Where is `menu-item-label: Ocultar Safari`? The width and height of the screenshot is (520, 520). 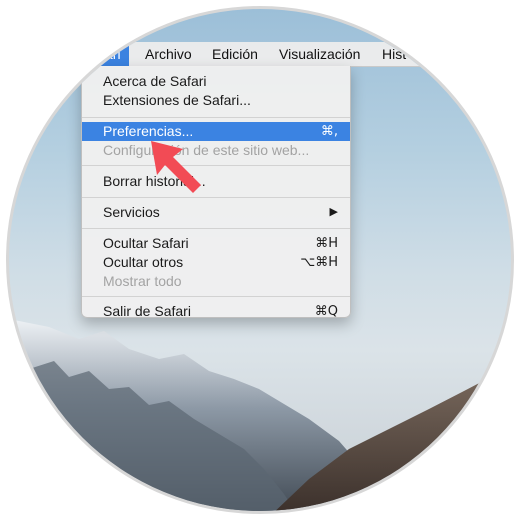
menu-item-label: Ocultar Safari is located at coordinates (146, 243).